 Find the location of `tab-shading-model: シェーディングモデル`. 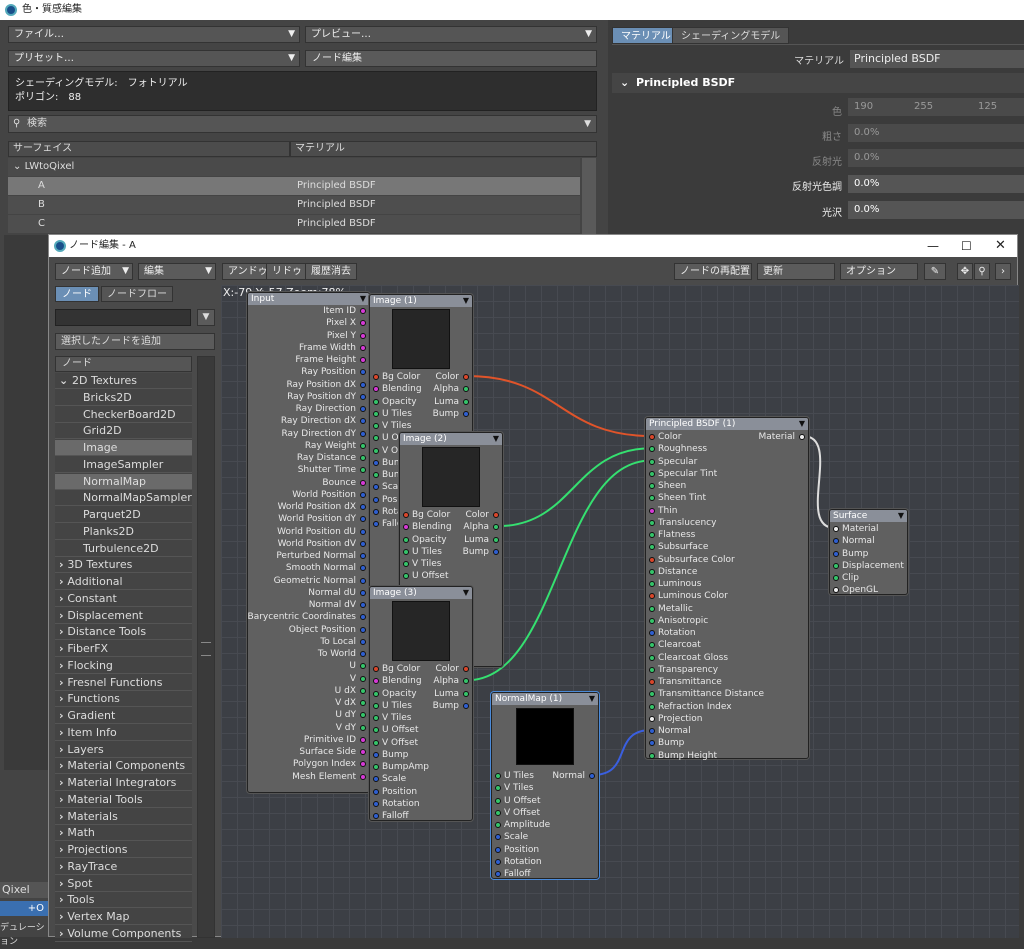

tab-shading-model: シェーディングモデル is located at coordinates (731, 35).